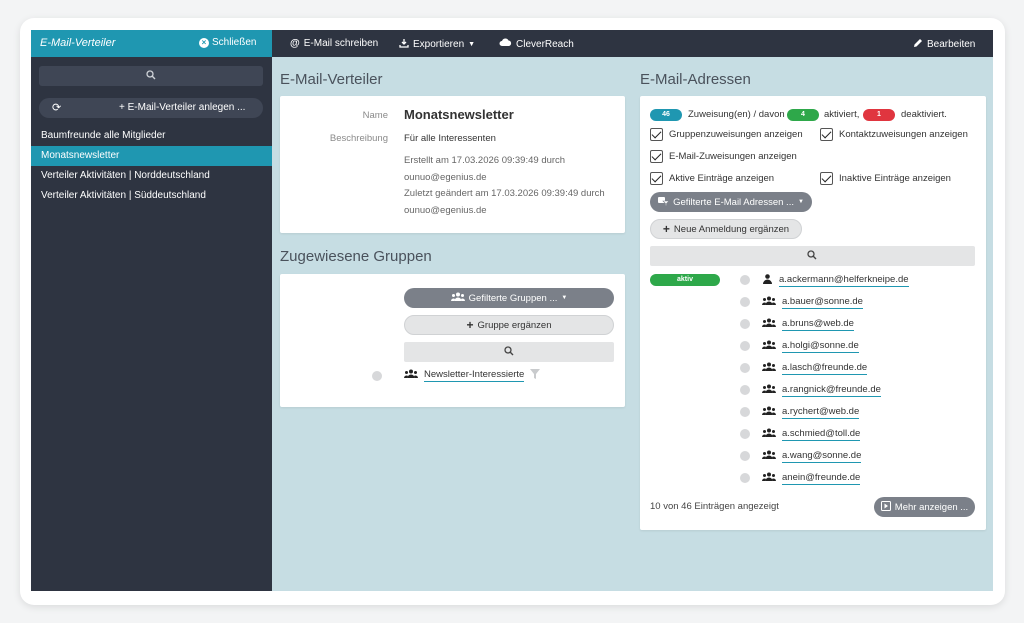 Image resolution: width=1024 pixels, height=623 pixels. I want to click on checkbox-active-entries: Aktive Einträge anzeigen, so click(712, 178).